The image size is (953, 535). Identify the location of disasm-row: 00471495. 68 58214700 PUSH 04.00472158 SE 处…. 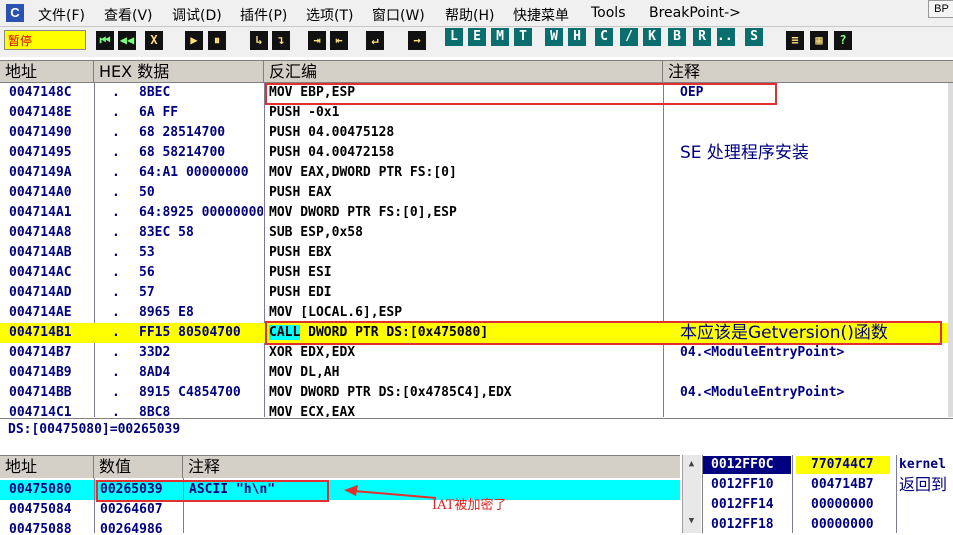
(474, 153).